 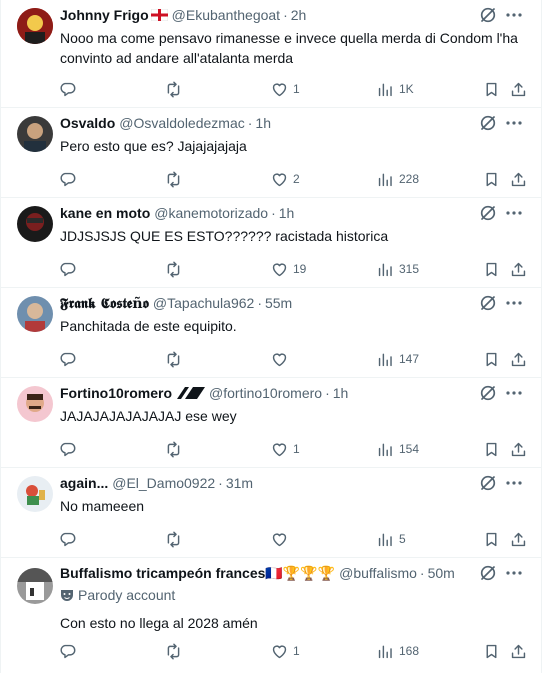 I want to click on action-bar: 5, so click(x=293, y=539).